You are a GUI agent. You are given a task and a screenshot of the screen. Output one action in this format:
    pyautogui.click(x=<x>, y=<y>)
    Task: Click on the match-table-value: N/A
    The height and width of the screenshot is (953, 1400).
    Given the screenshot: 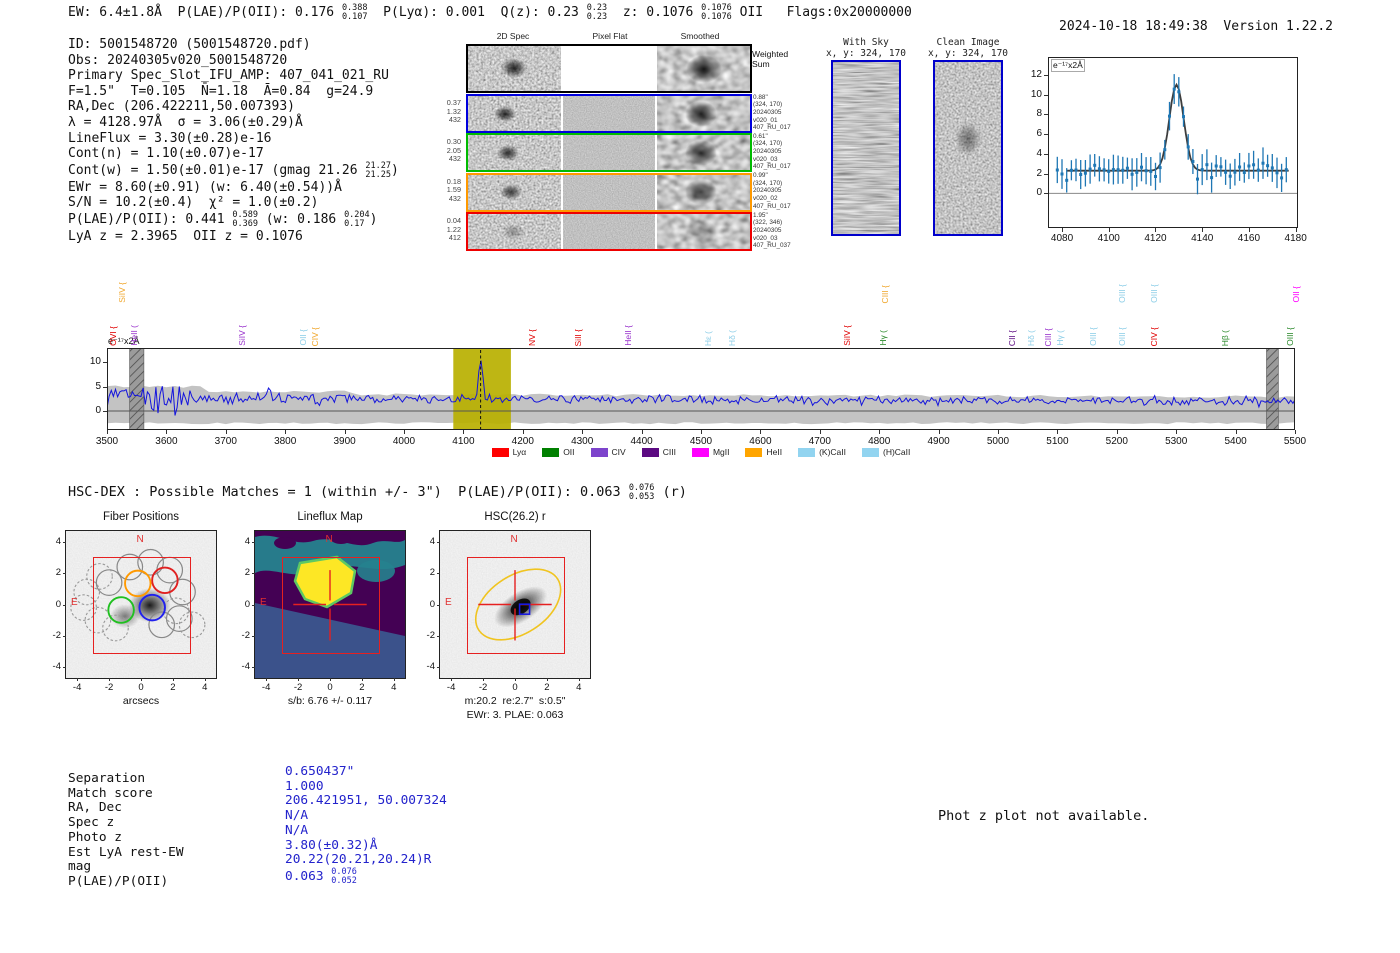 What is the action you would take?
    pyautogui.click(x=366, y=830)
    